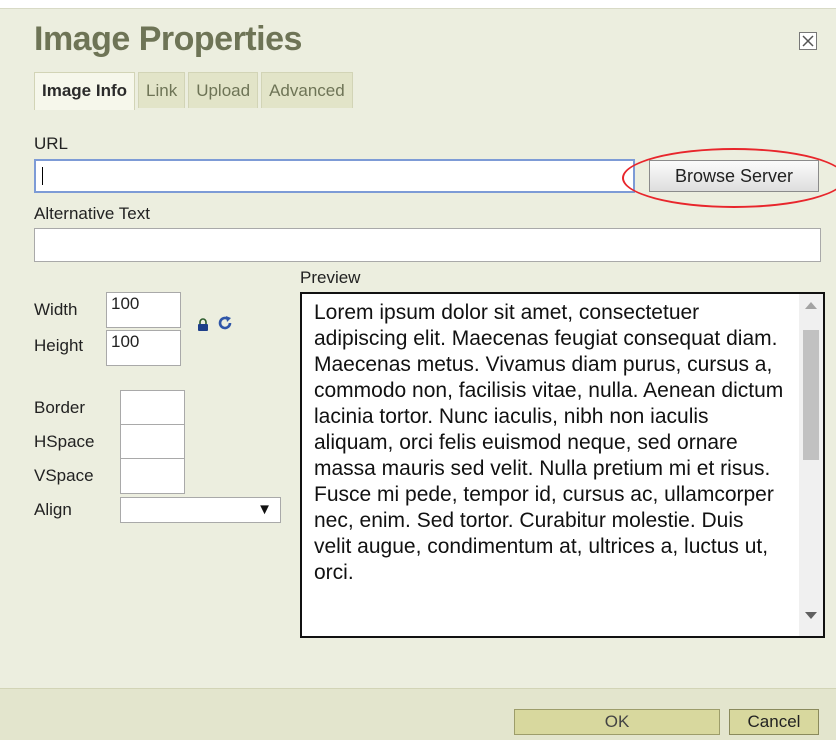 This screenshot has width=836, height=740. Describe the element at coordinates (60, 407) in the screenshot. I see `border-label: Border` at that location.